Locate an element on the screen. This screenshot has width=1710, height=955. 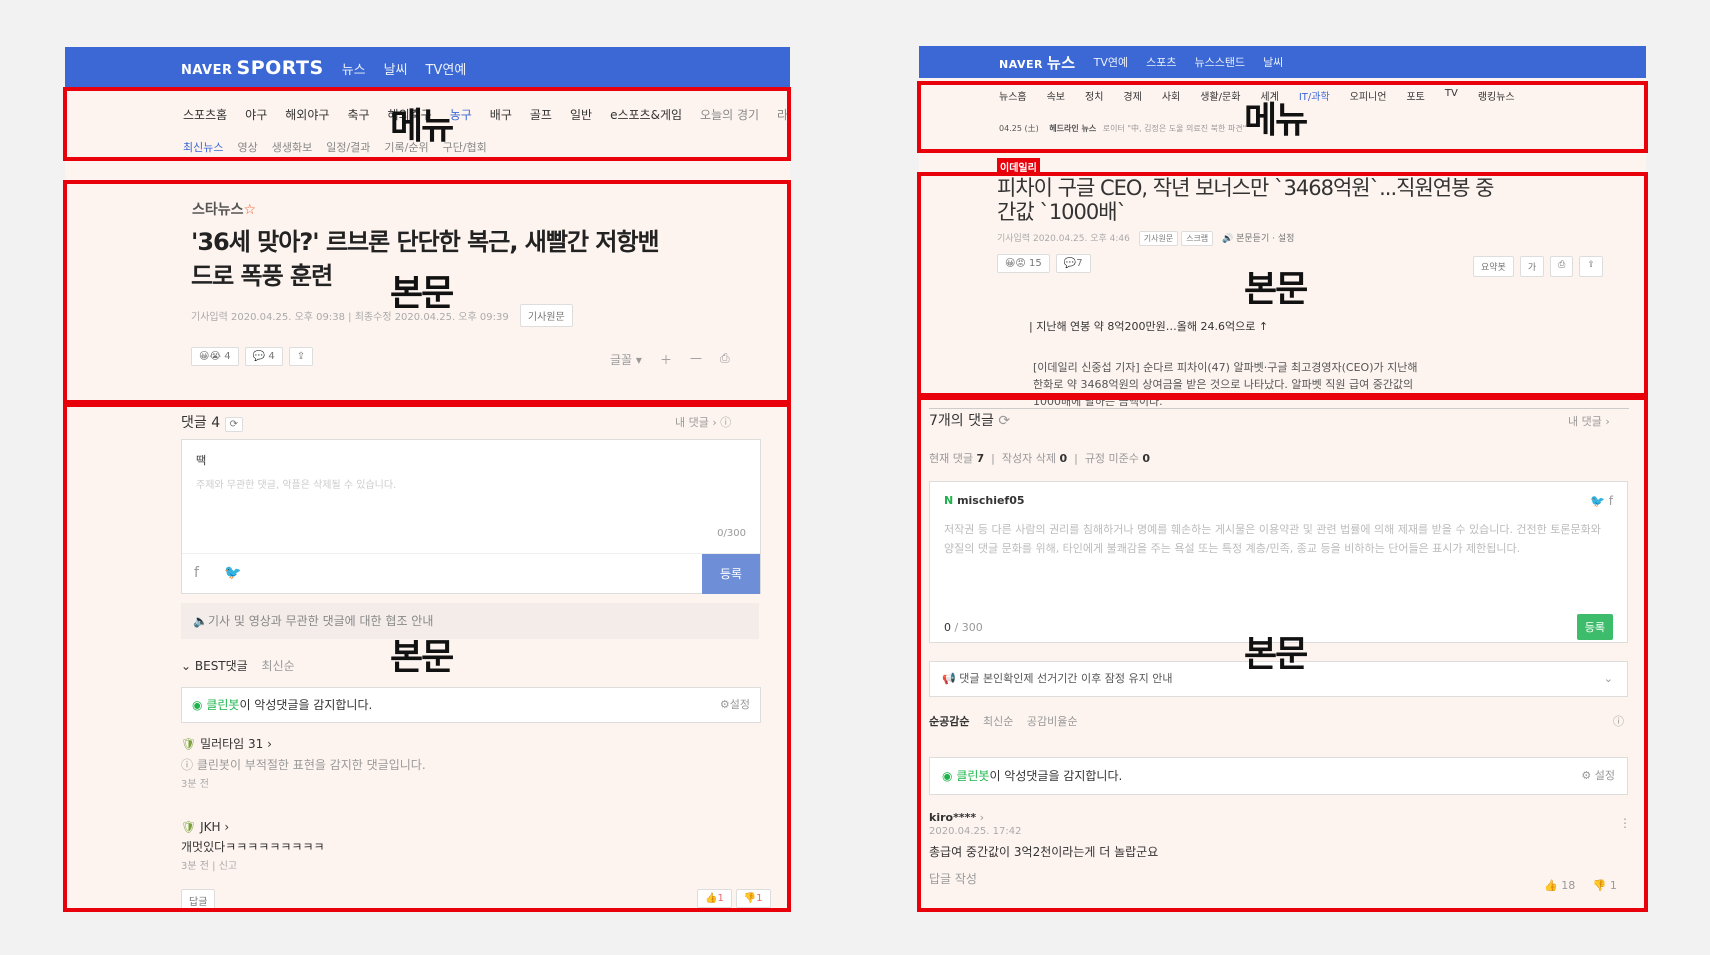
article-actions: 😀😭 4 💬 4 ⇪ is located at coordinates (252, 356).